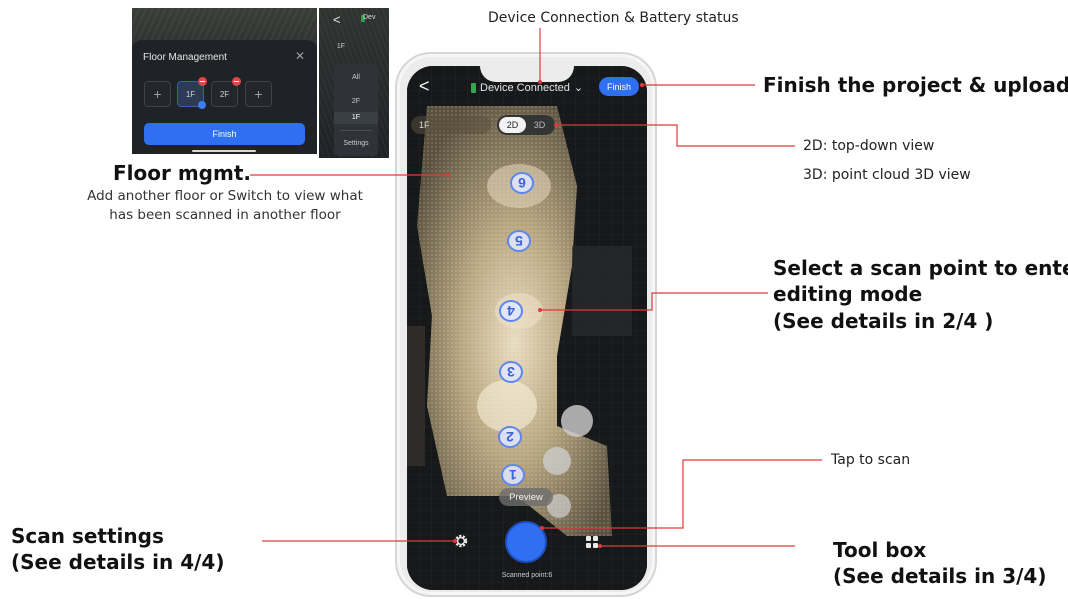  Describe the element at coordinates (592, 542) in the screenshot. I see `grid-icon` at that location.